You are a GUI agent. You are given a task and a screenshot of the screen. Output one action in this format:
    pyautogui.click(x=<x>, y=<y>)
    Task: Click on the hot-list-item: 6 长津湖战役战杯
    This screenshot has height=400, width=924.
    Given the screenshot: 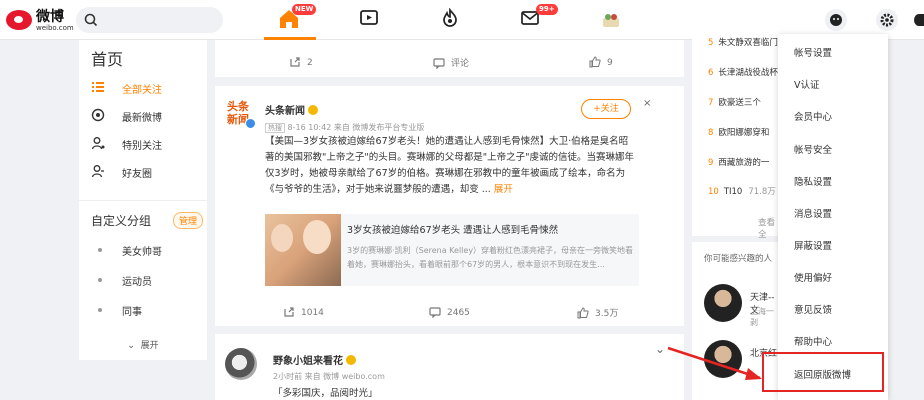 What is the action you would take?
    pyautogui.click(x=743, y=72)
    